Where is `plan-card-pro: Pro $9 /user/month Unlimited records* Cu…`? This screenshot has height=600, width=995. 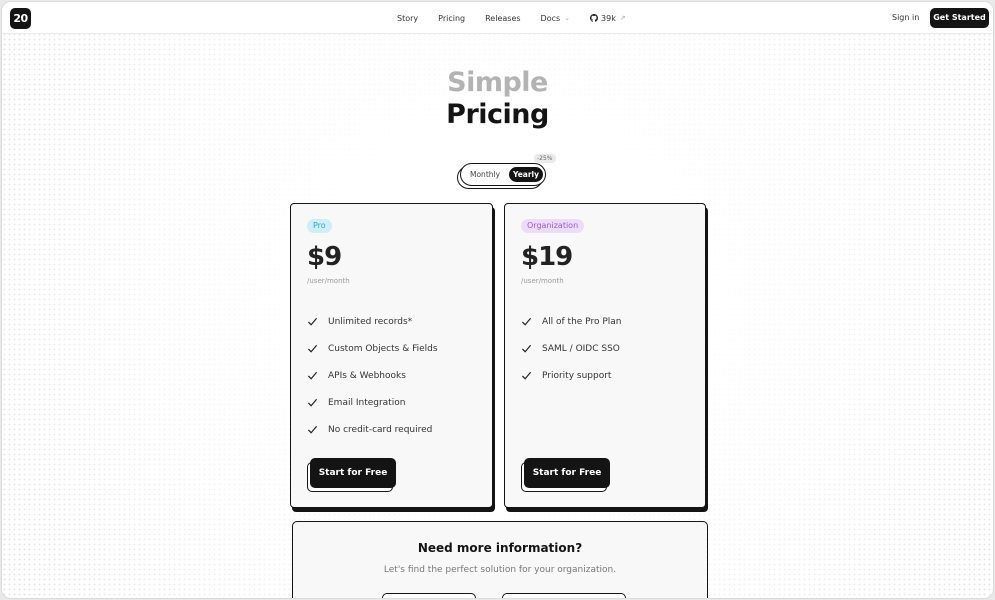
plan-card-pro: Pro $9 /user/month Unlimited records* Cu… is located at coordinates (391, 355).